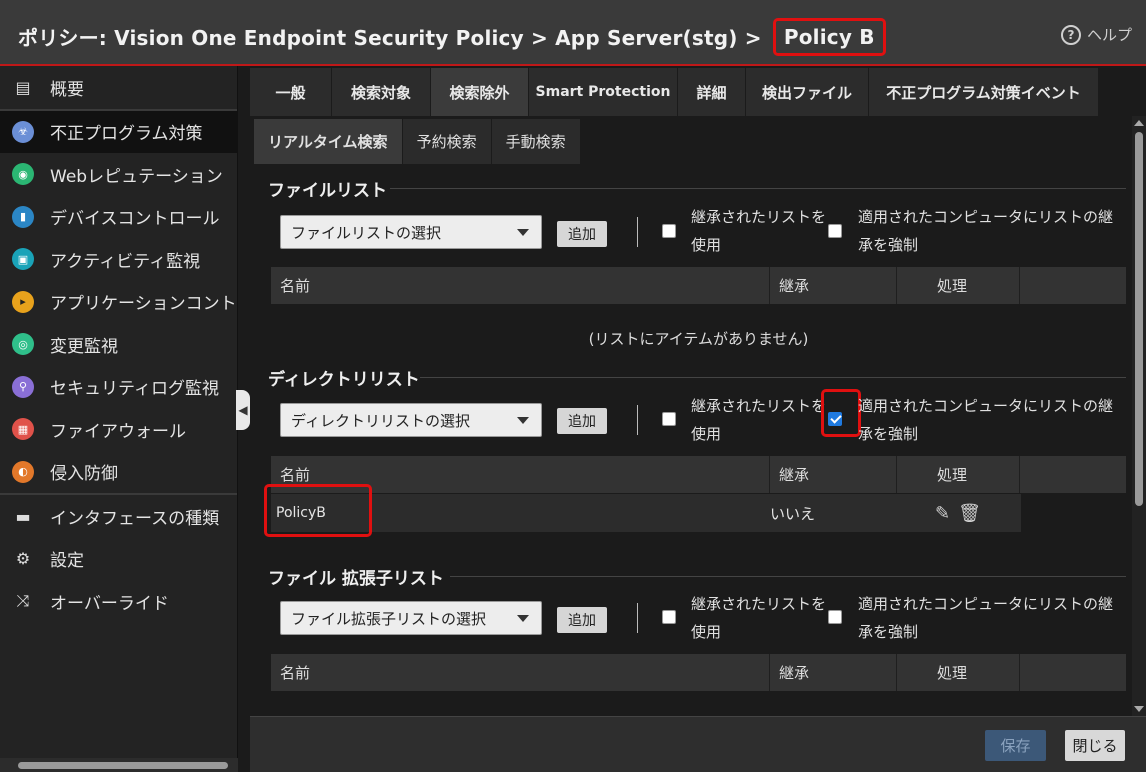  I want to click on dir-list-select: ディレクトリリストの選択, so click(411, 420).